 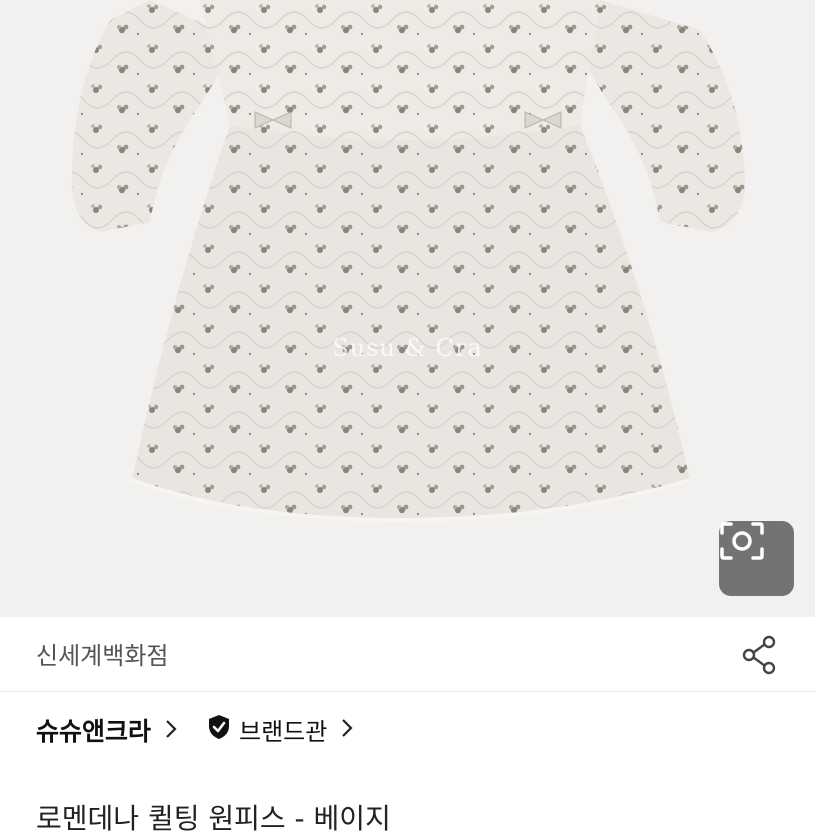 What do you see at coordinates (742, 541) in the screenshot?
I see `lens-search-icon` at bounding box center [742, 541].